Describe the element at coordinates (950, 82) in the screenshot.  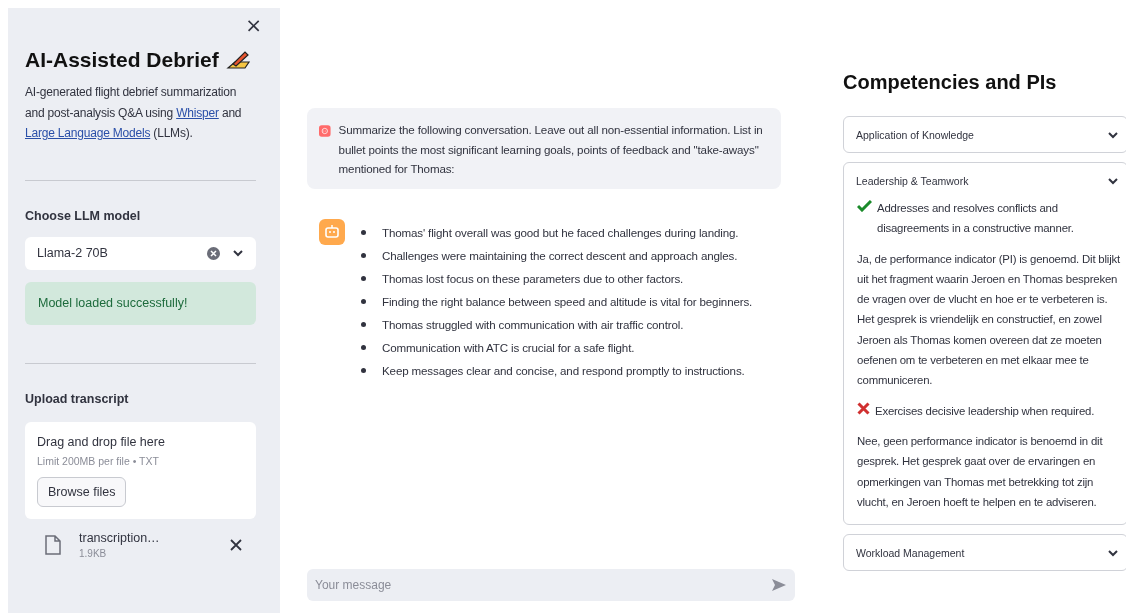
I see `section-title: Competencies and PIs` at that location.